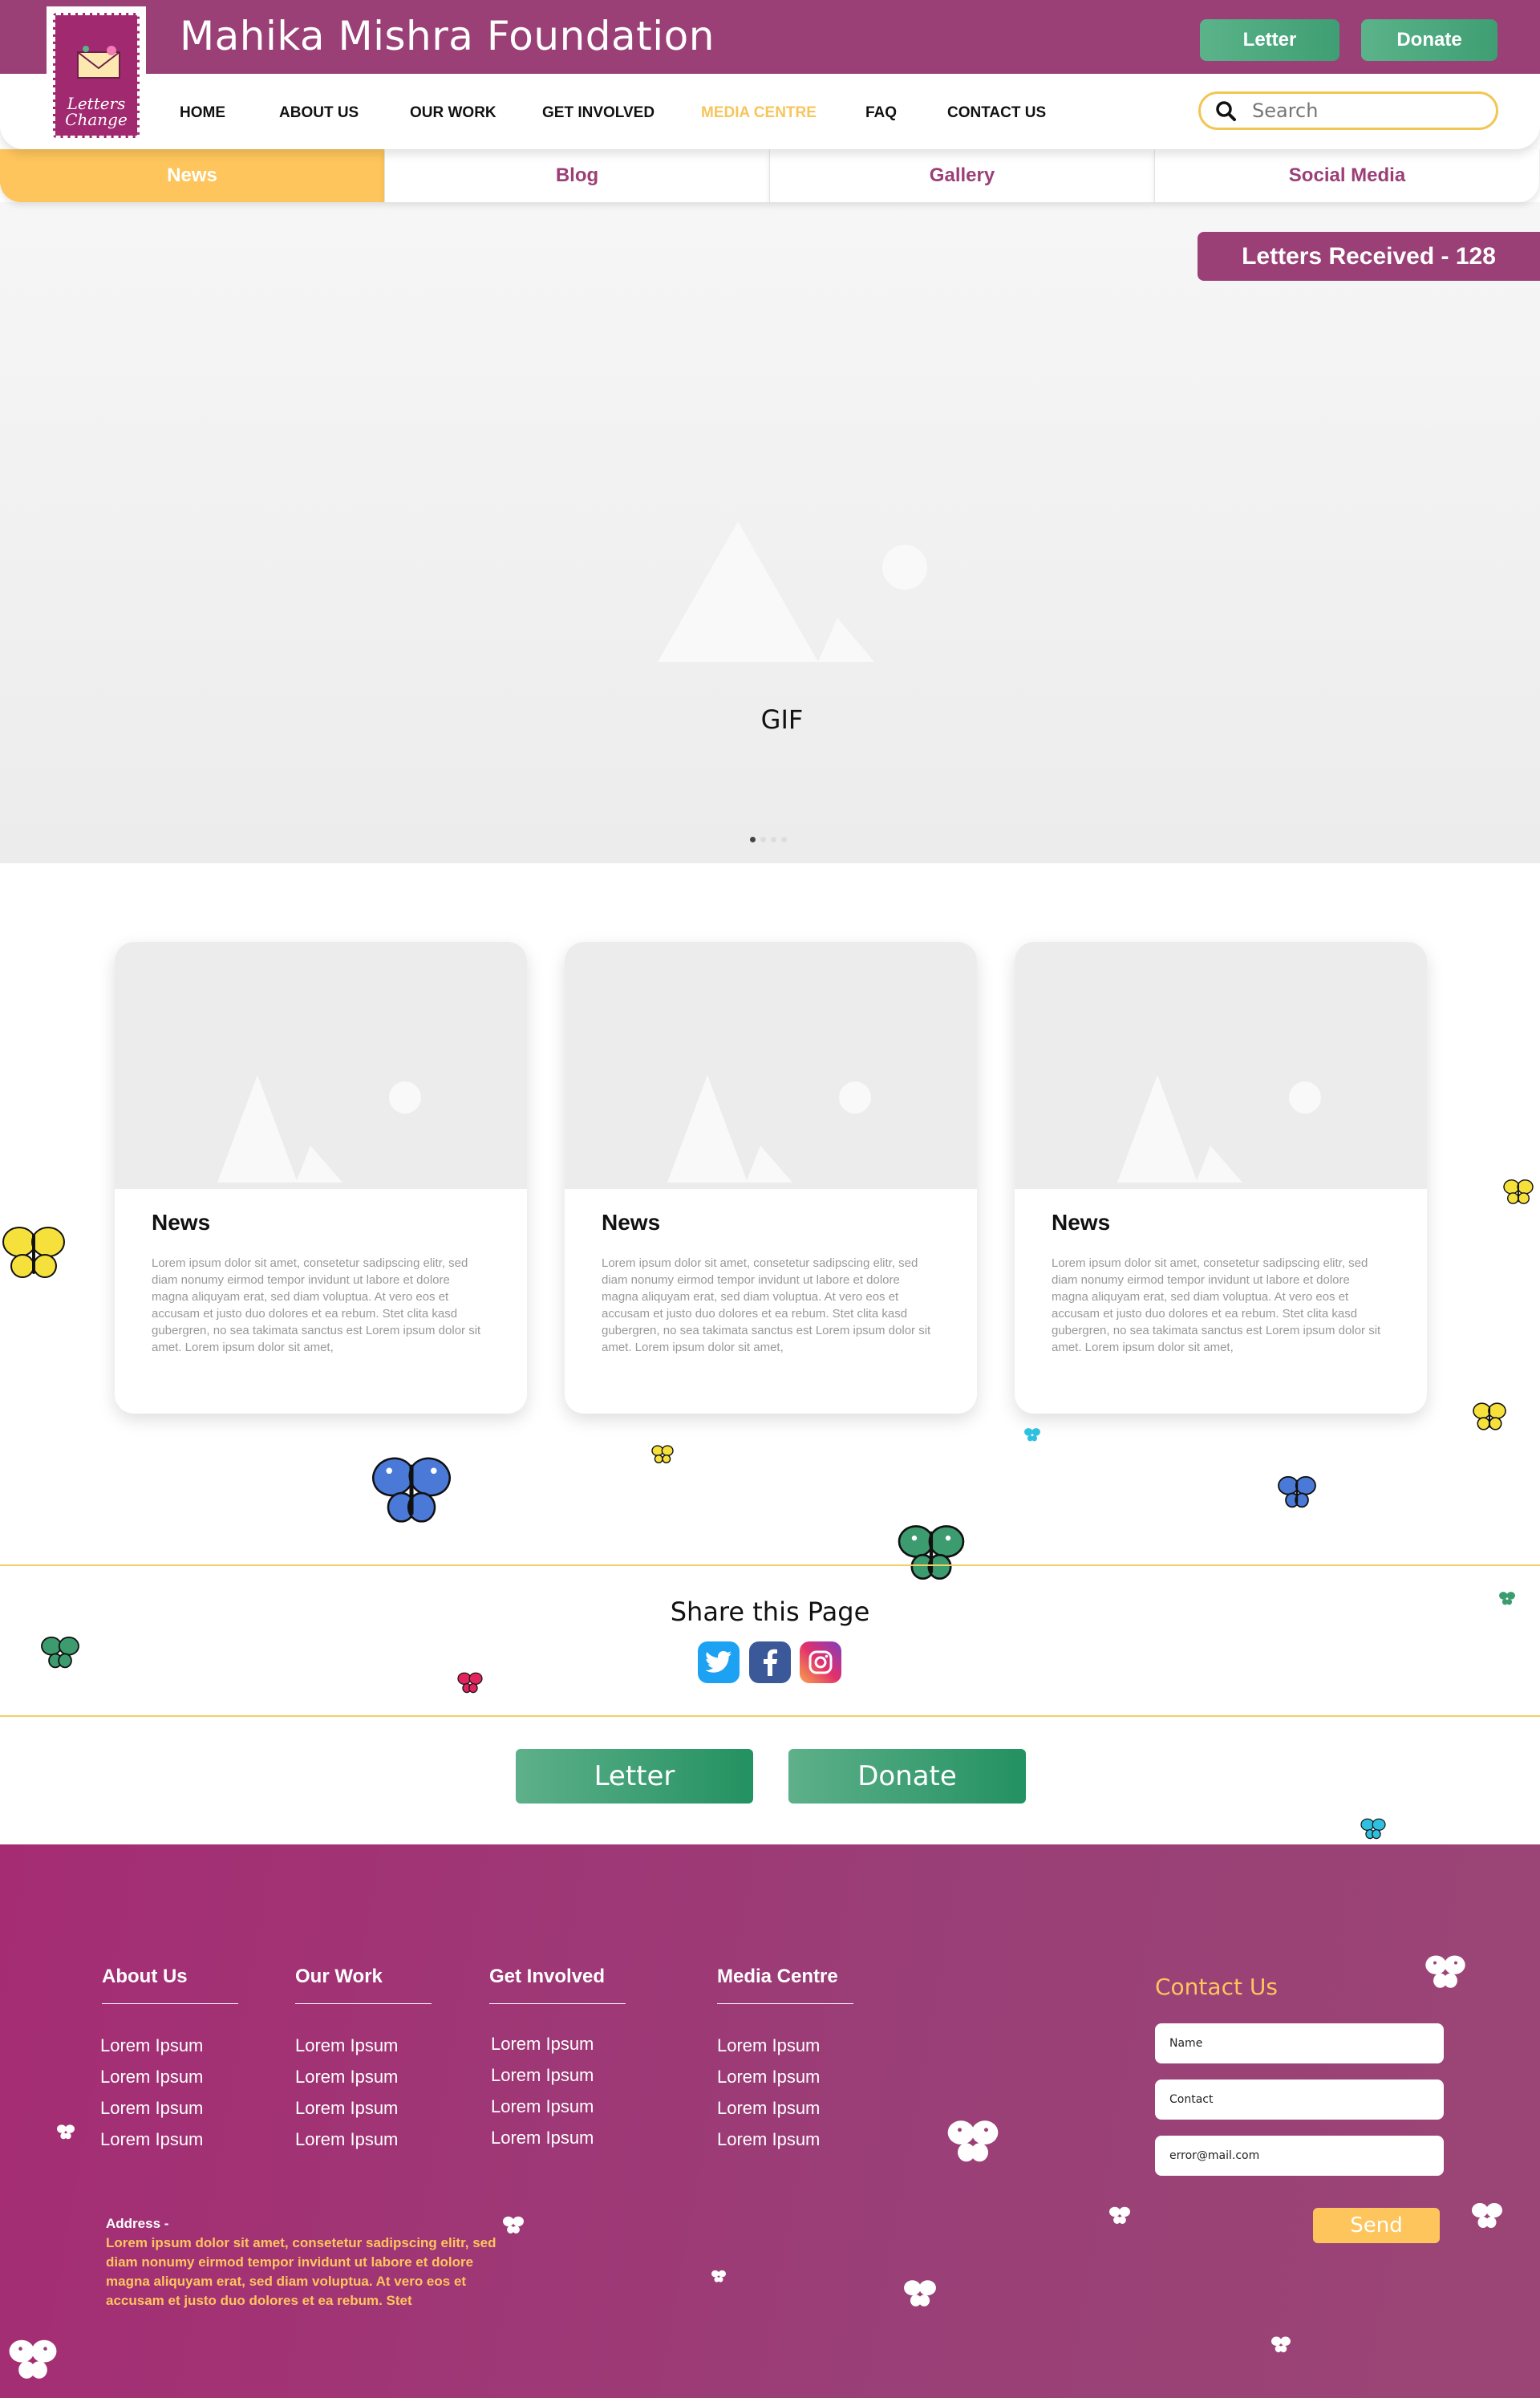 This screenshot has height=2398, width=1540. I want to click on donate-cta-button: Donate, so click(907, 1777).